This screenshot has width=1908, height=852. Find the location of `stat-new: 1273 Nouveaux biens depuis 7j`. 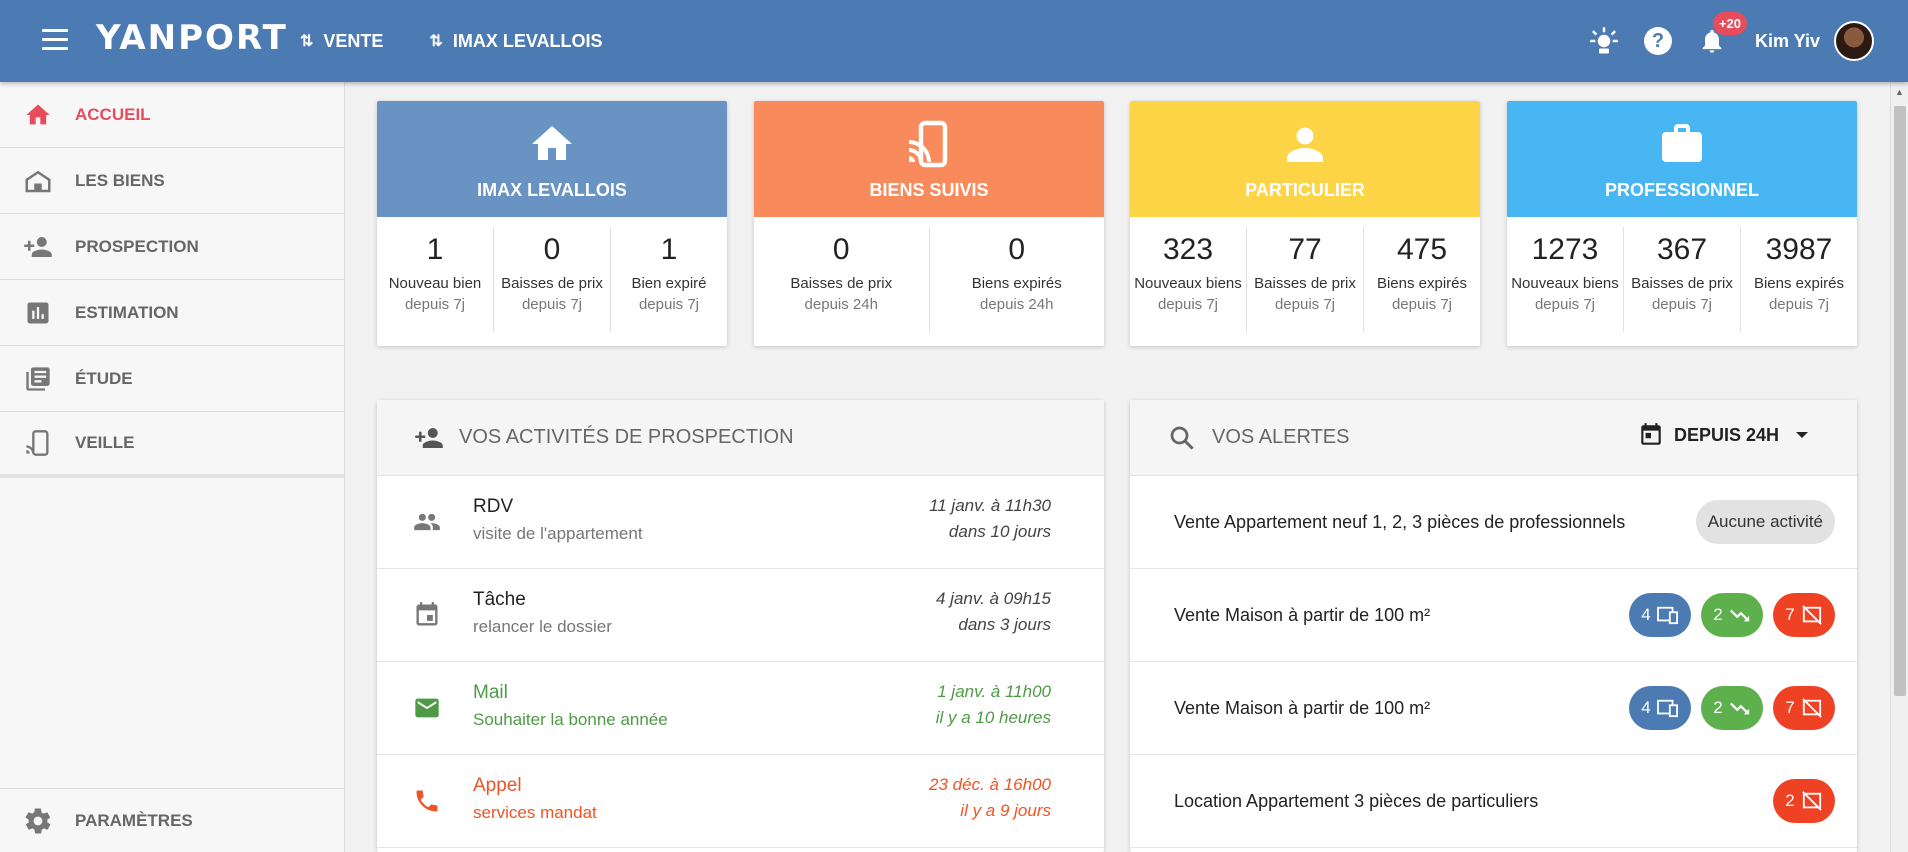

stat-new: 1273 Nouveaux biens depuis 7j is located at coordinates (1565, 279).